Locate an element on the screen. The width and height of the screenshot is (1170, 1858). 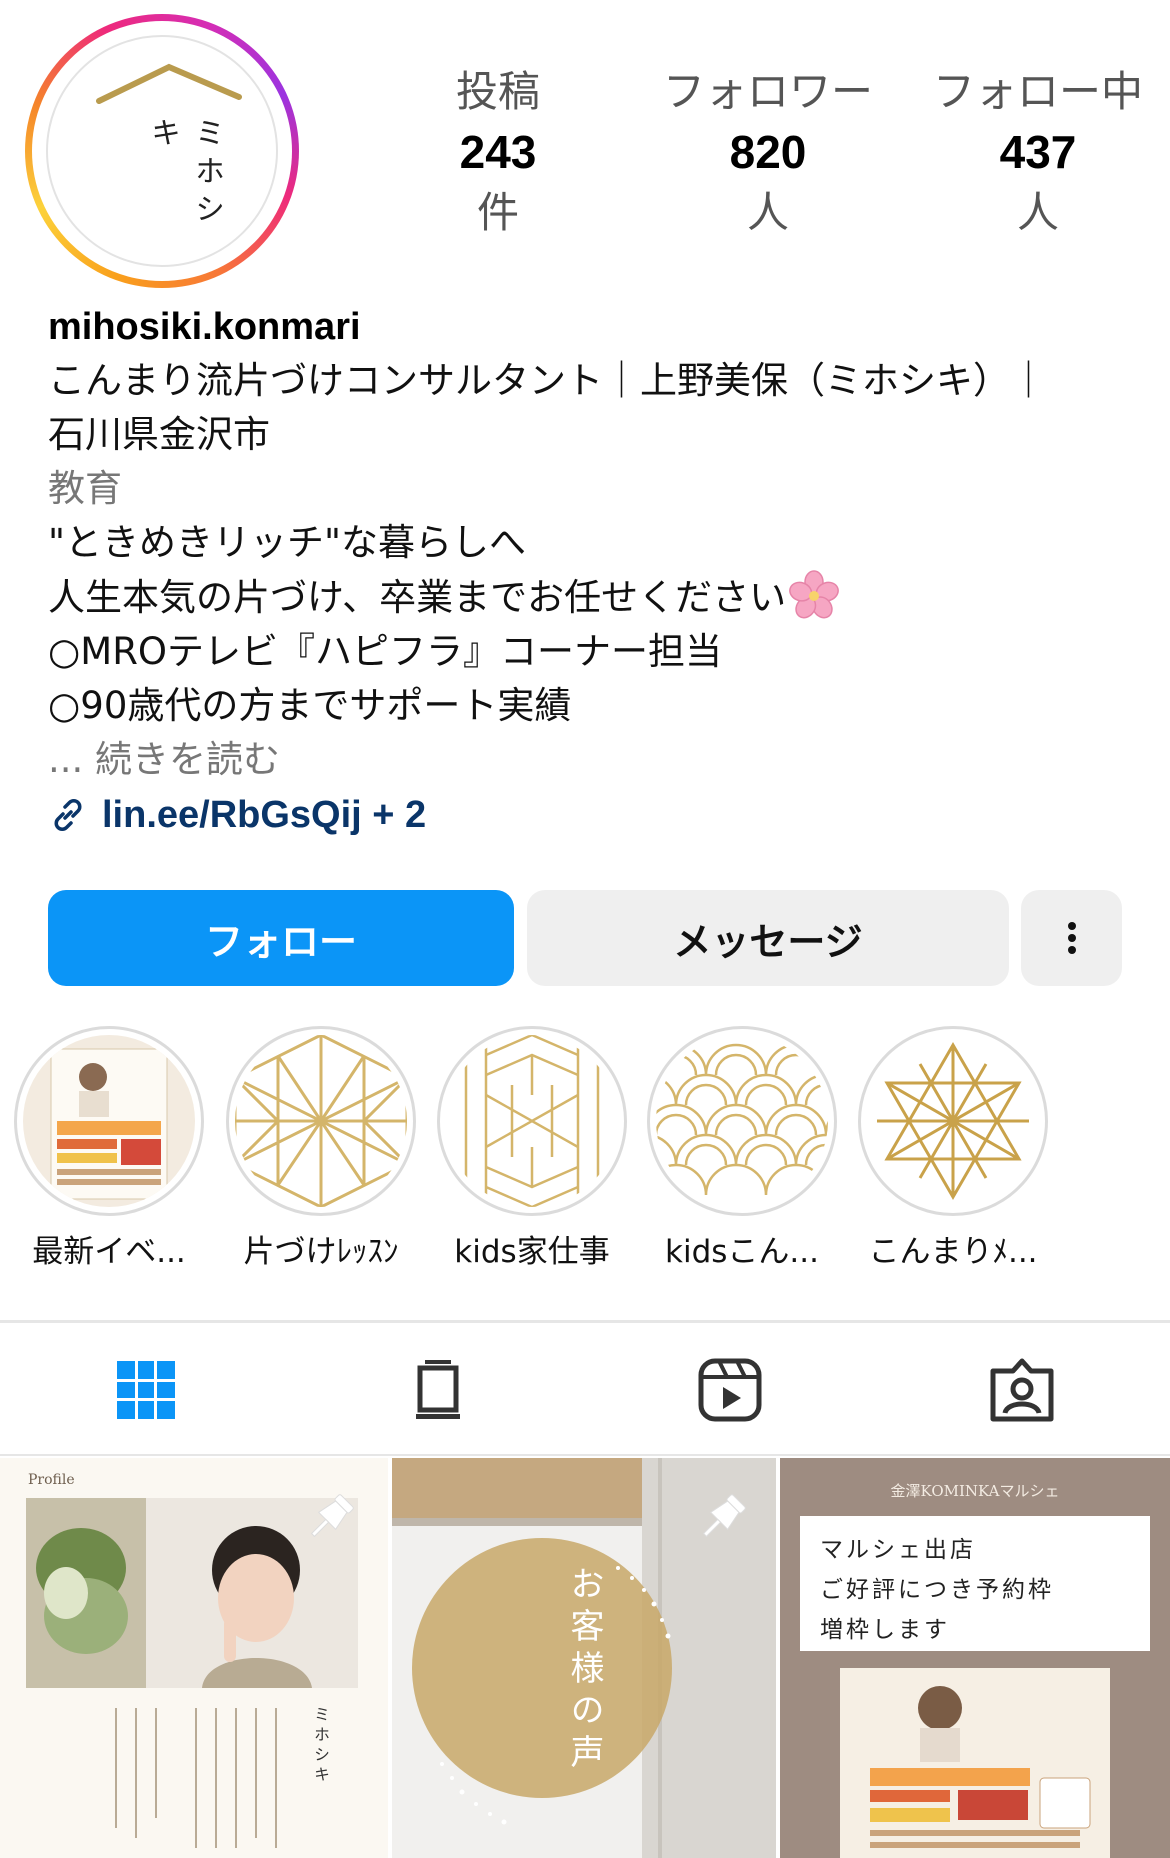
lattice-pattern-icon is located at coordinates (532, 1121).